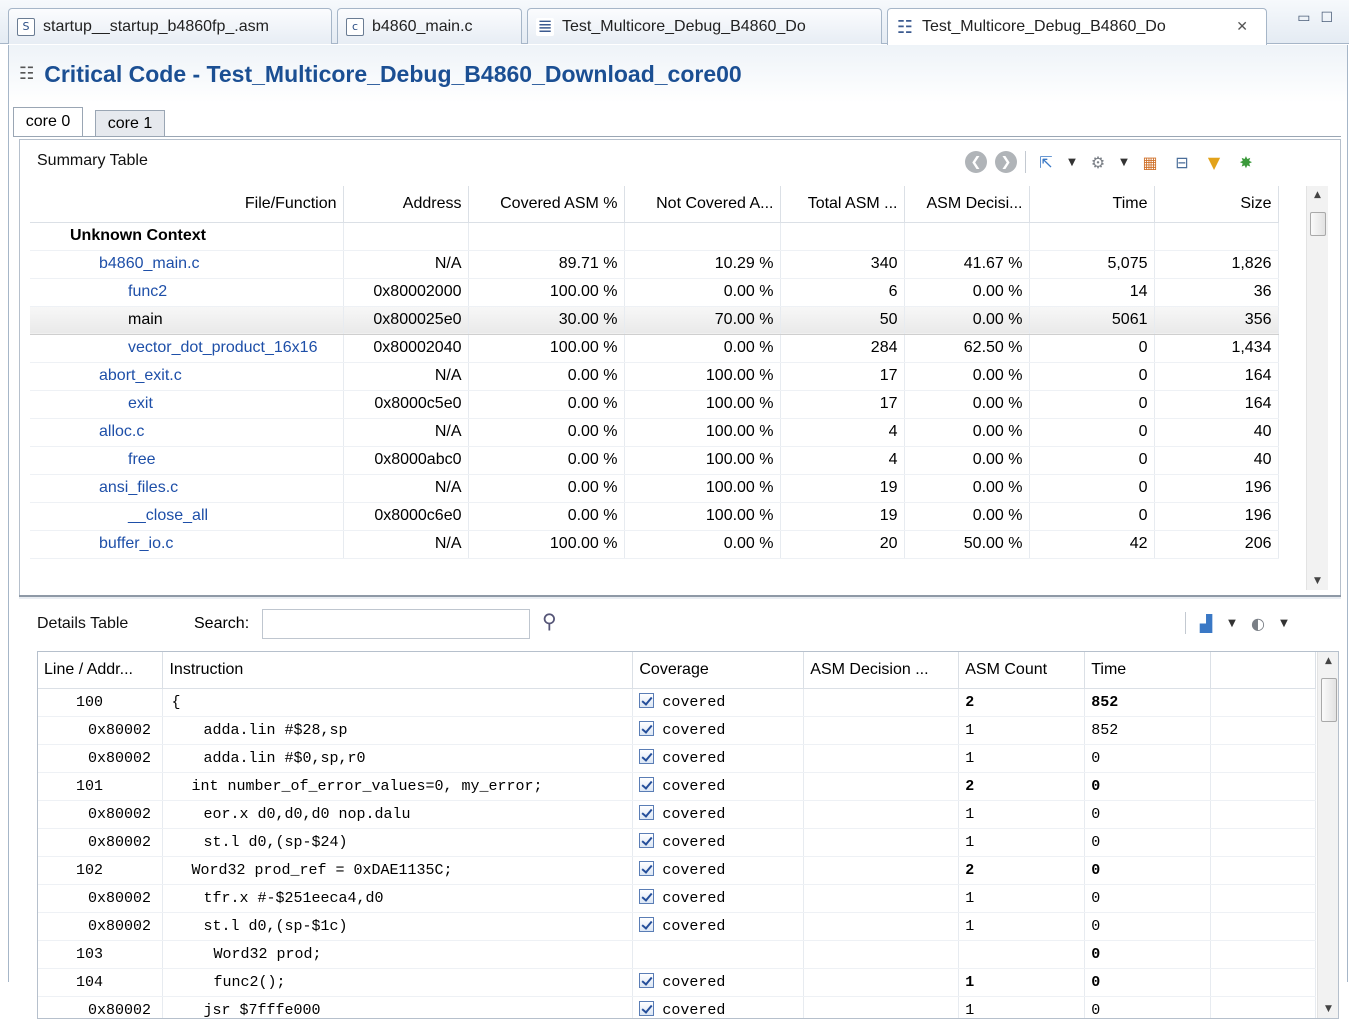 The image size is (1349, 1021). I want to click on collapse-all-icon: ⊟, so click(1182, 162).